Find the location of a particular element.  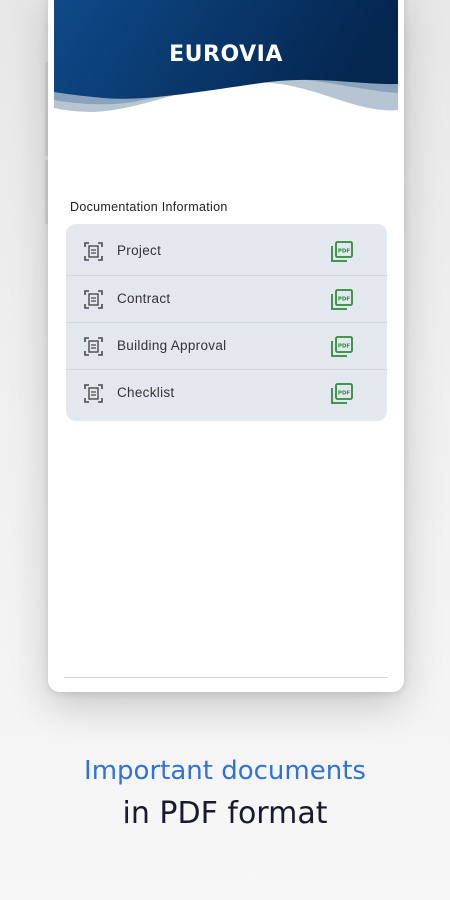

eurovia-logo: EUROVIA is located at coordinates (226, 54).